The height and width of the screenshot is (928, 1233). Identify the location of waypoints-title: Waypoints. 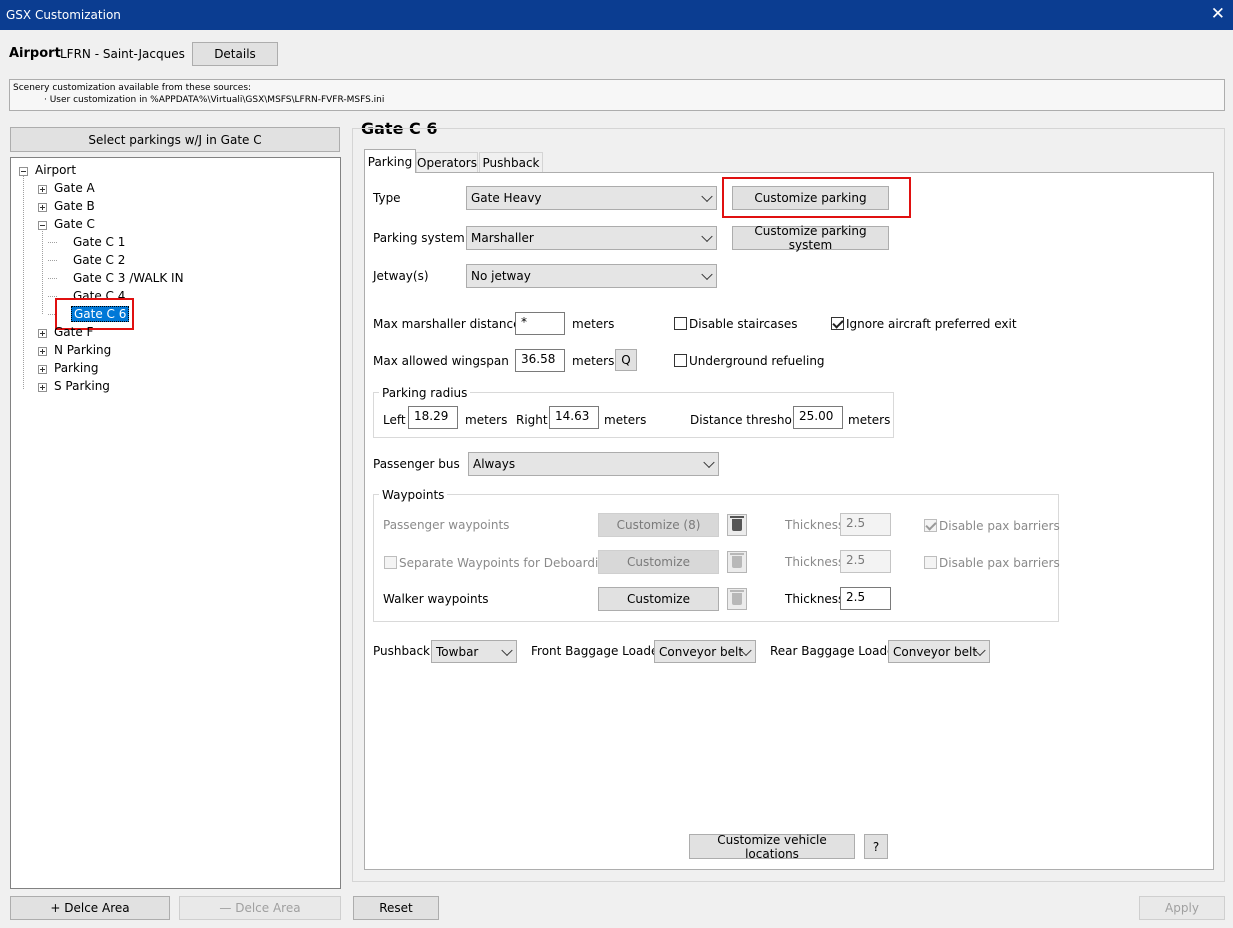
(413, 495).